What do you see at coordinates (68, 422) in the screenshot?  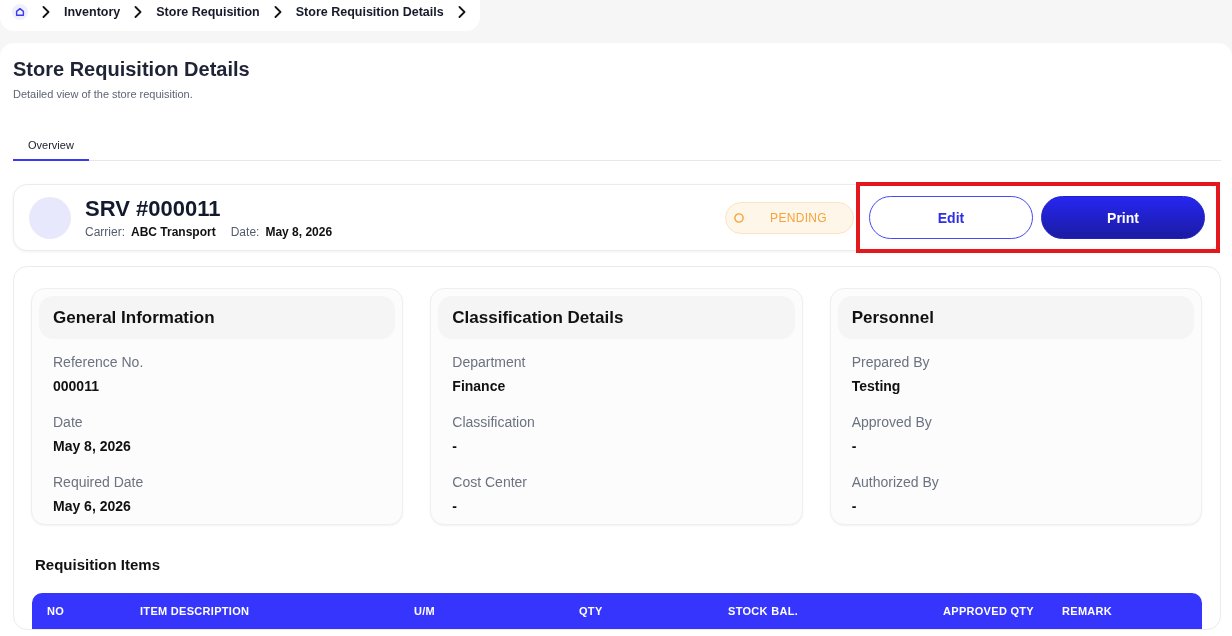 I see `field-label: Date` at bounding box center [68, 422].